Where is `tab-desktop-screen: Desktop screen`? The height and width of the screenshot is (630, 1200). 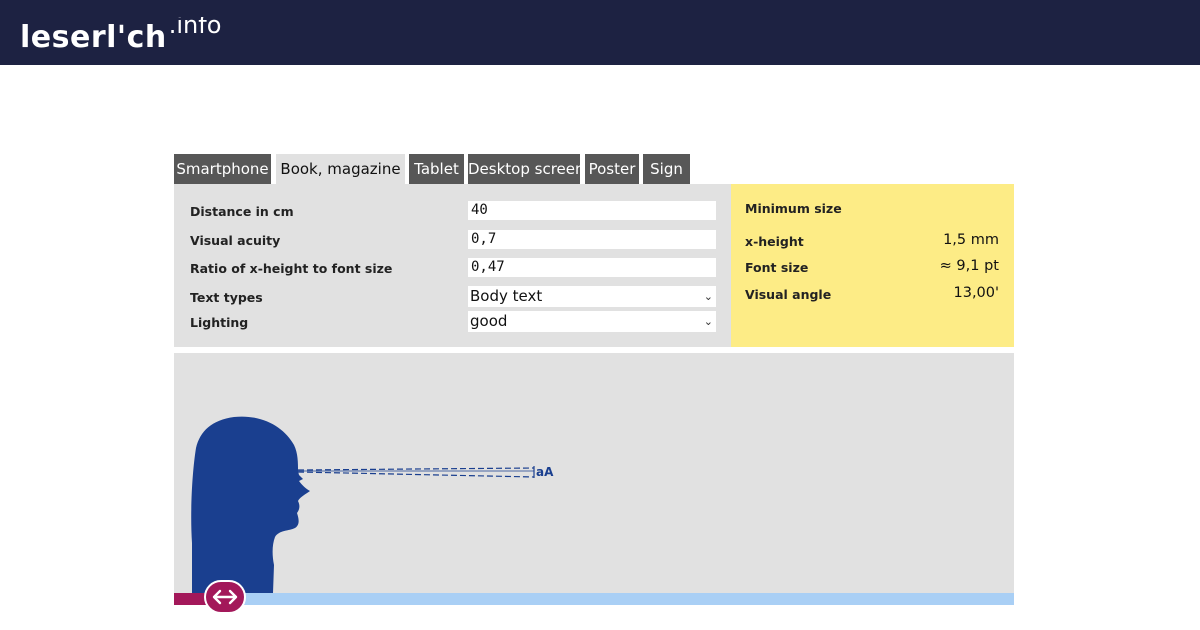 tab-desktop-screen: Desktop screen is located at coordinates (526, 169).